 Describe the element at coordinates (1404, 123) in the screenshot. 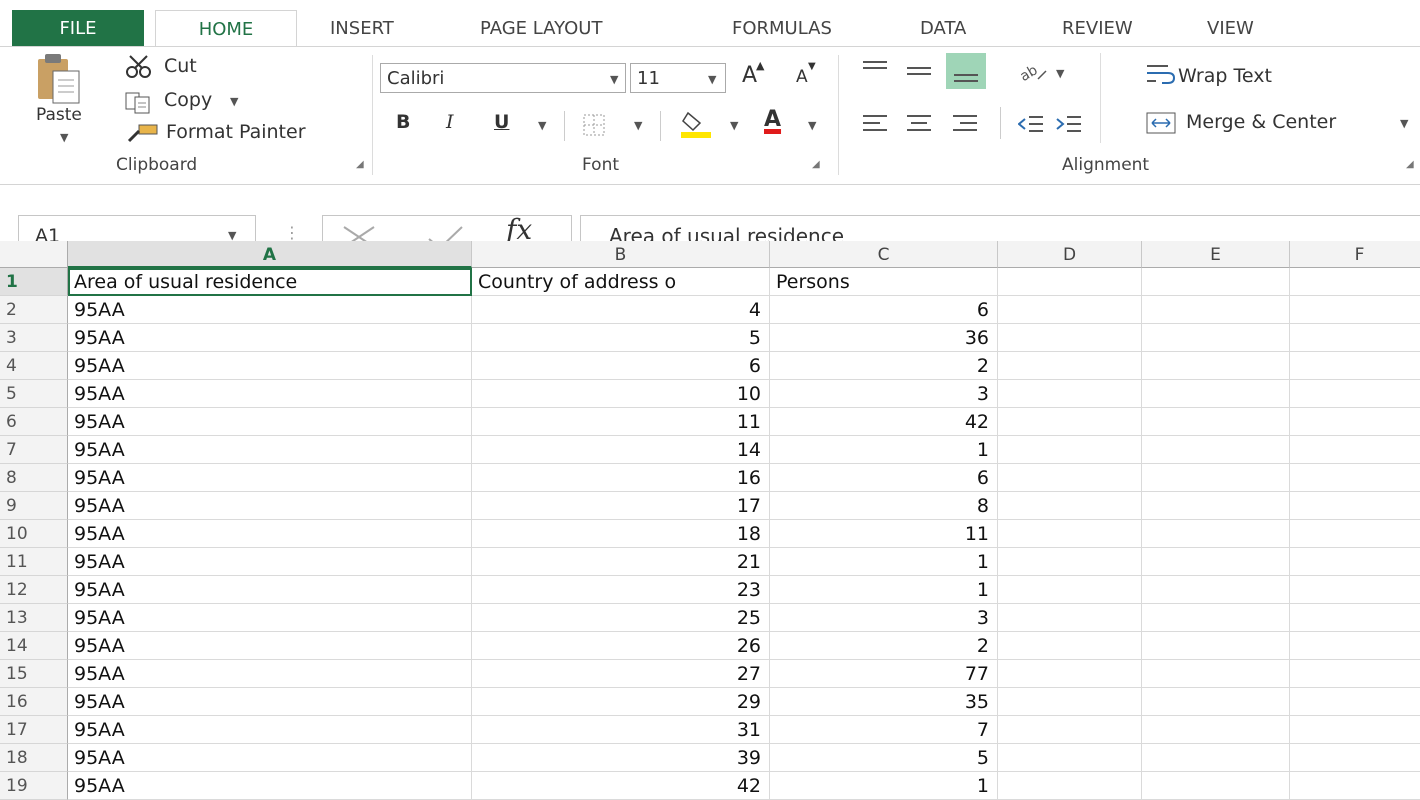

I see `merge-center-dropdown-icon: ▼` at that location.